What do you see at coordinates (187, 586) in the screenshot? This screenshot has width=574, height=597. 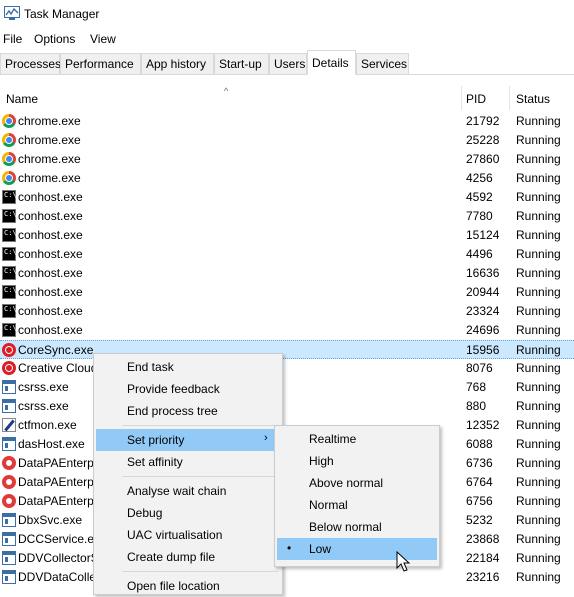 I see `menu-item-open-file-location: Open file location` at bounding box center [187, 586].